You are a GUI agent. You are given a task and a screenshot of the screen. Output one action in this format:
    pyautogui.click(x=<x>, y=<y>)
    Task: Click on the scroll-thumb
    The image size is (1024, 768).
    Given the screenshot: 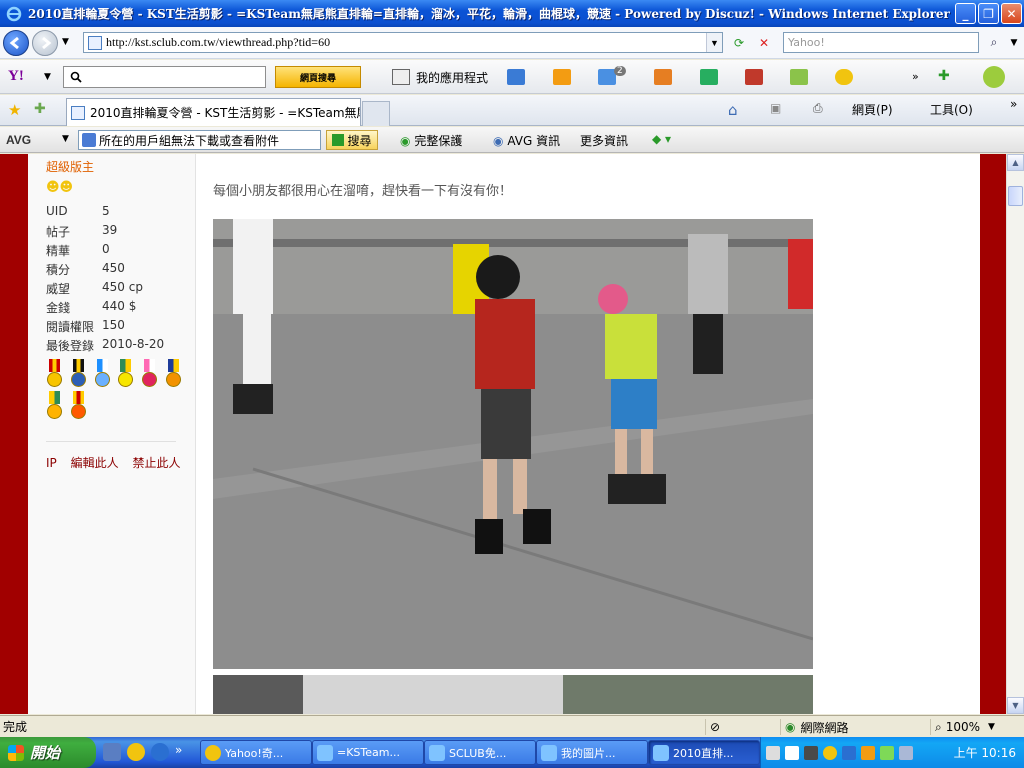 What is the action you would take?
    pyautogui.click(x=1015, y=196)
    